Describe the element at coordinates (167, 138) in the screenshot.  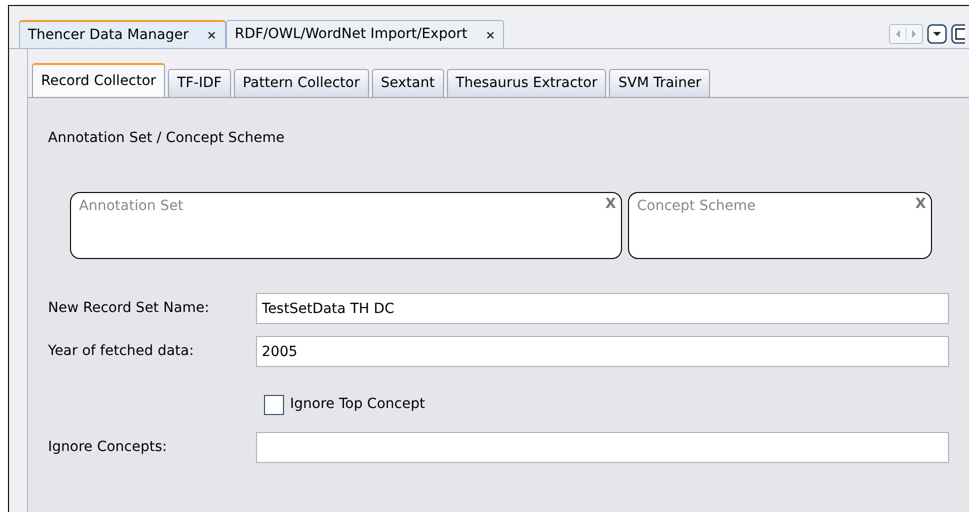
I see `section-title: Annotation Set / Concept Scheme` at that location.